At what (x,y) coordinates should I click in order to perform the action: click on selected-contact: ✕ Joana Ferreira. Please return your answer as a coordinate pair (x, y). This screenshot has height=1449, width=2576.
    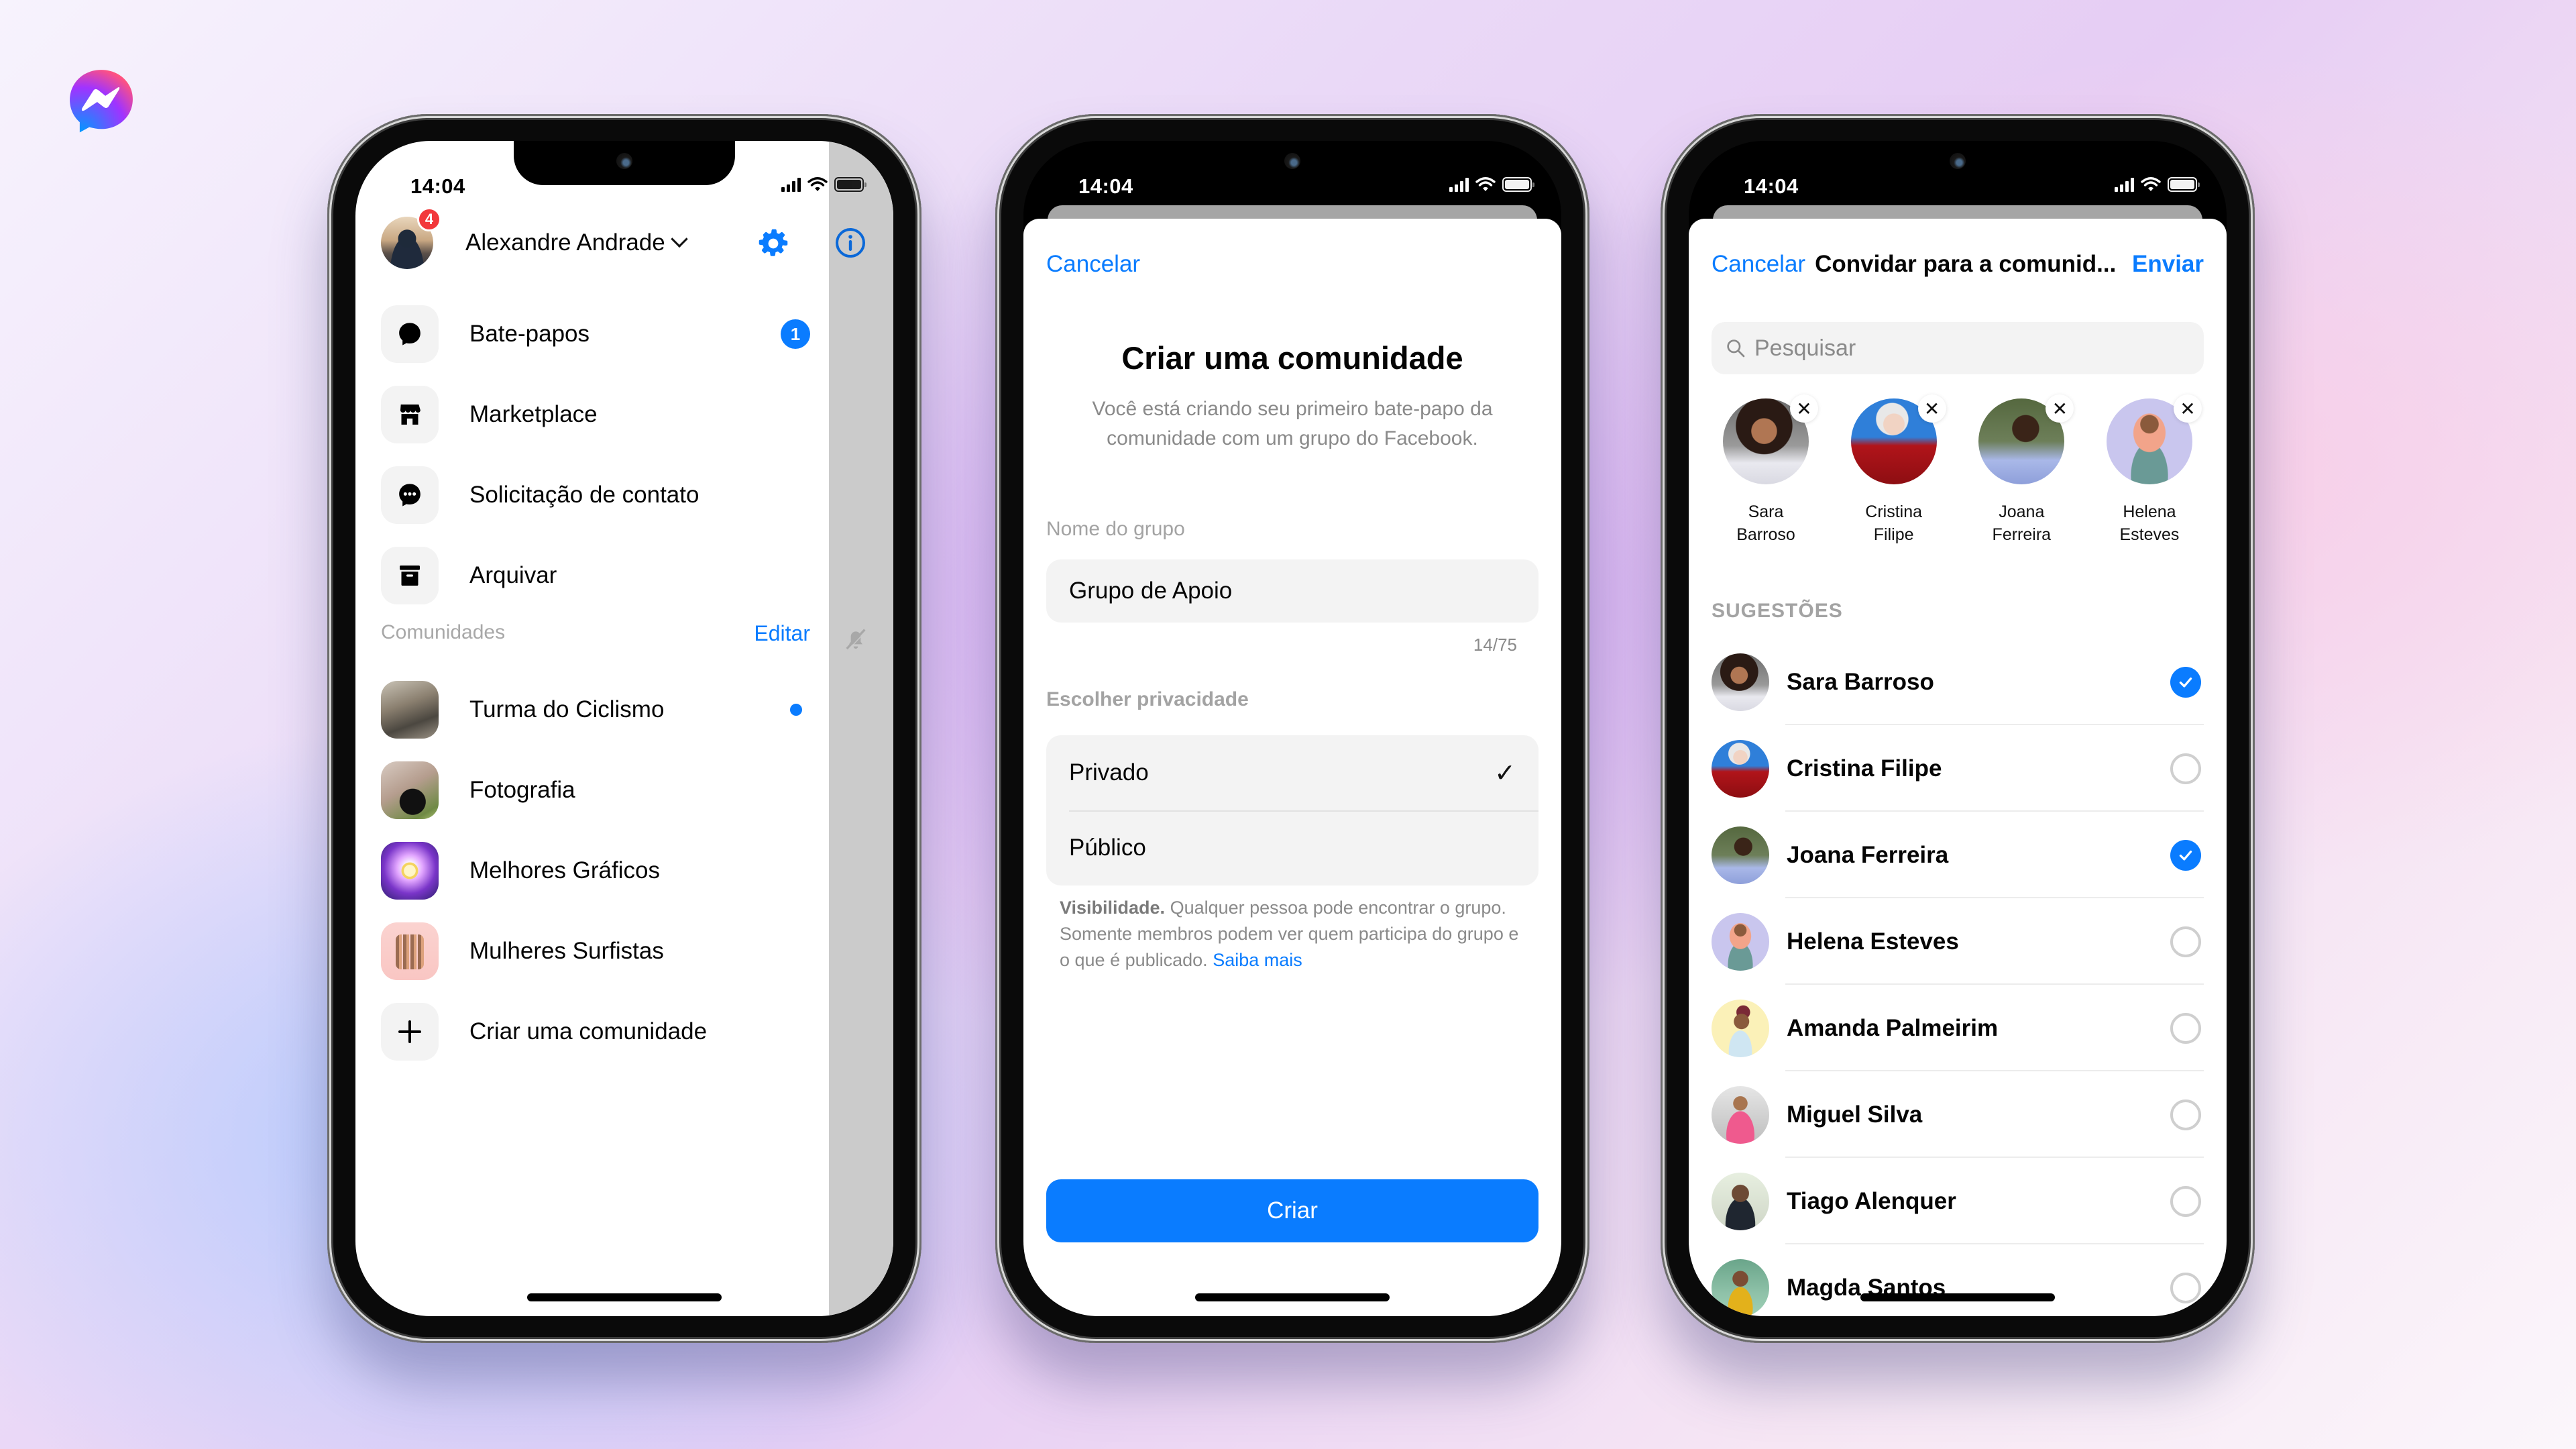
    Looking at the image, I should click on (2022, 470).